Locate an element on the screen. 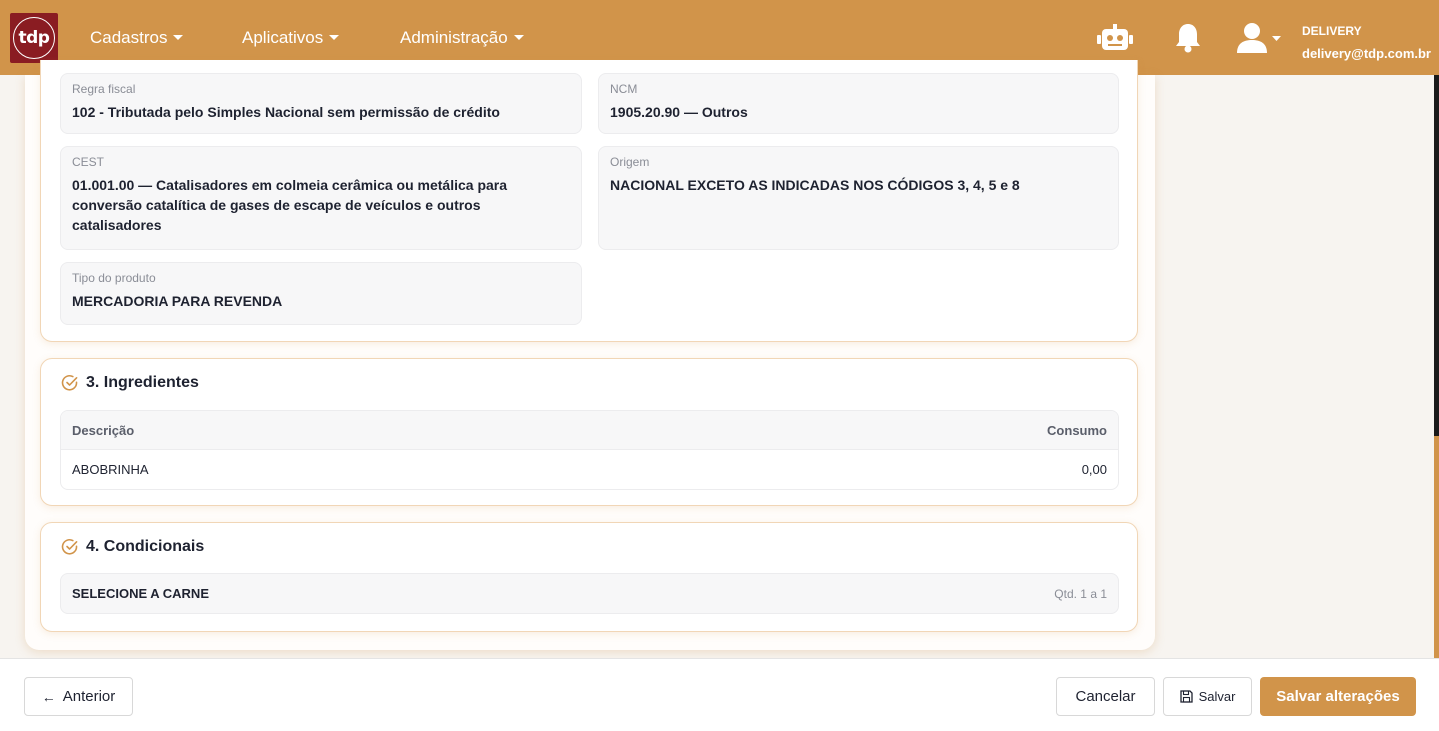 The image size is (1439, 731). cancel-button: Cancelar is located at coordinates (1105, 696).